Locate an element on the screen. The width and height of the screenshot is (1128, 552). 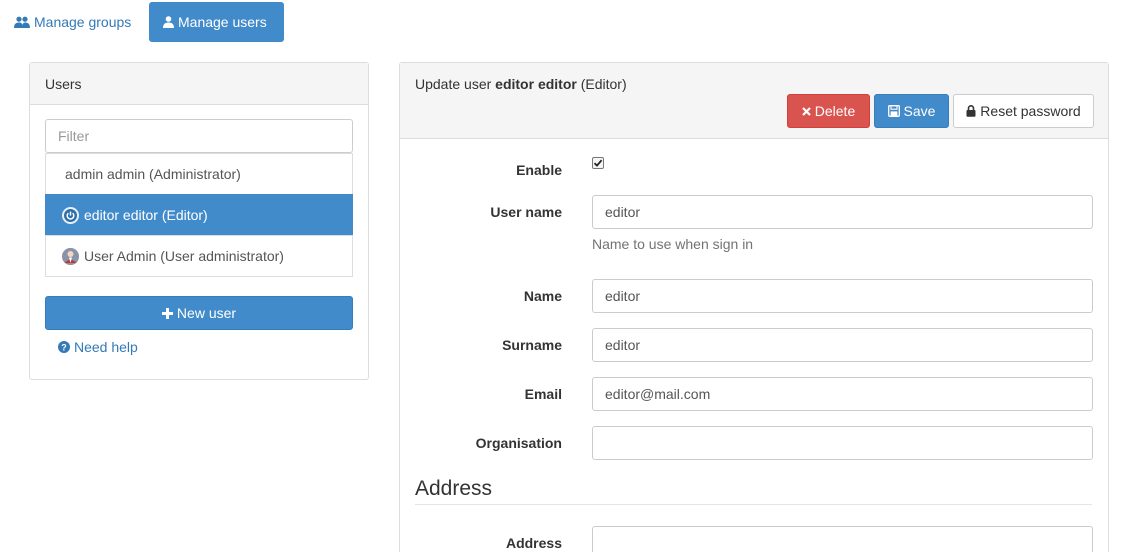
address-label: Address is located at coordinates (533, 543).